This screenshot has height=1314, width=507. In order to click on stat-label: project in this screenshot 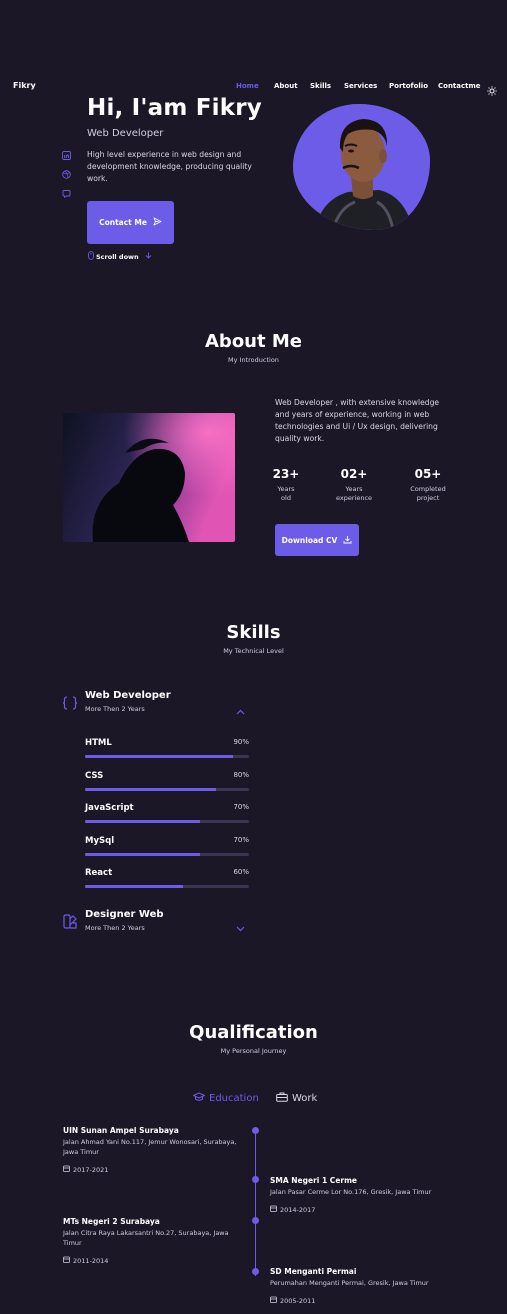, I will do `click(428, 498)`.